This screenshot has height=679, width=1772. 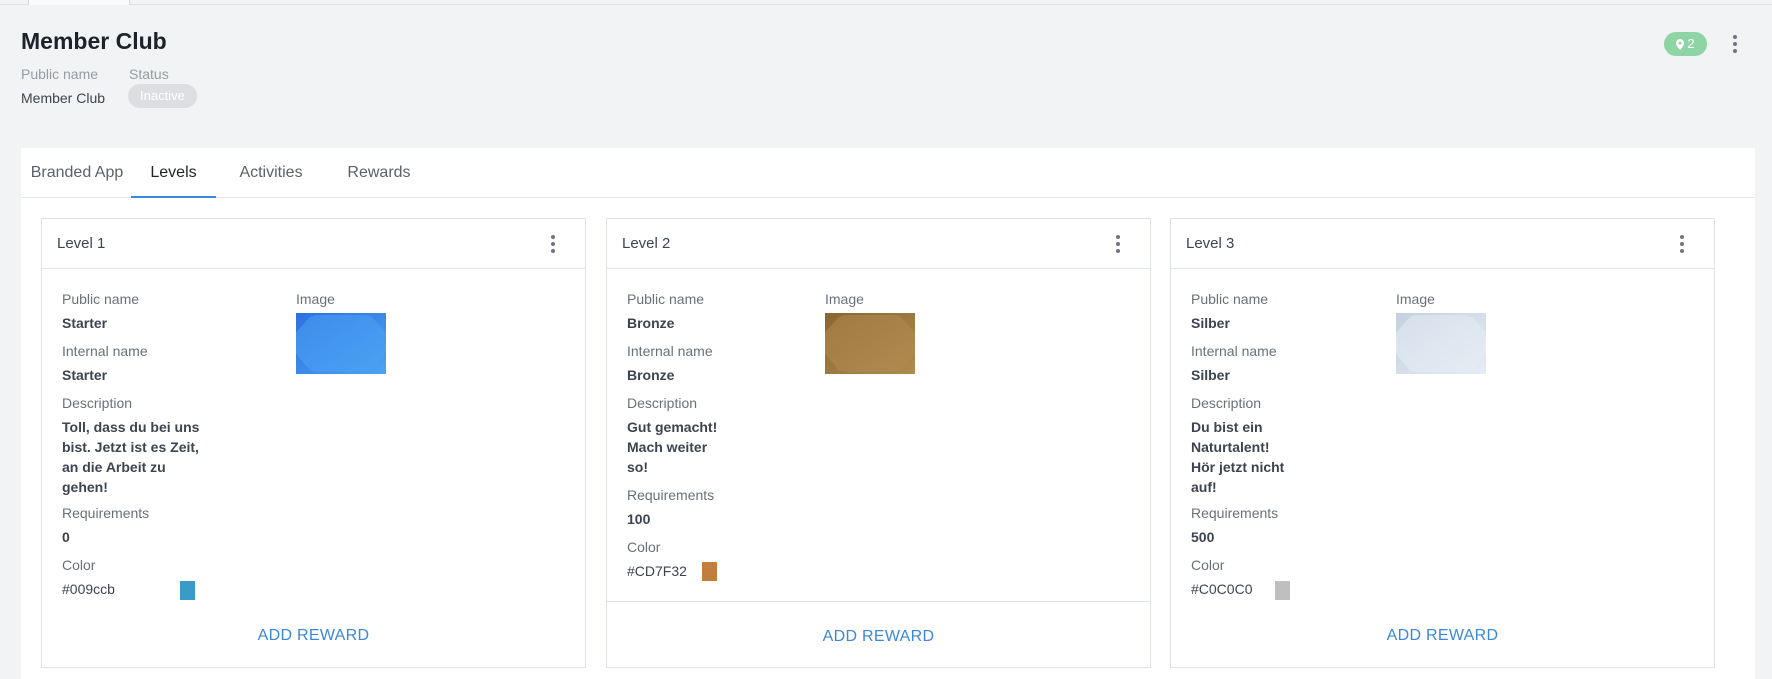 What do you see at coordinates (63, 98) in the screenshot?
I see `public-name-value: Member Club` at bounding box center [63, 98].